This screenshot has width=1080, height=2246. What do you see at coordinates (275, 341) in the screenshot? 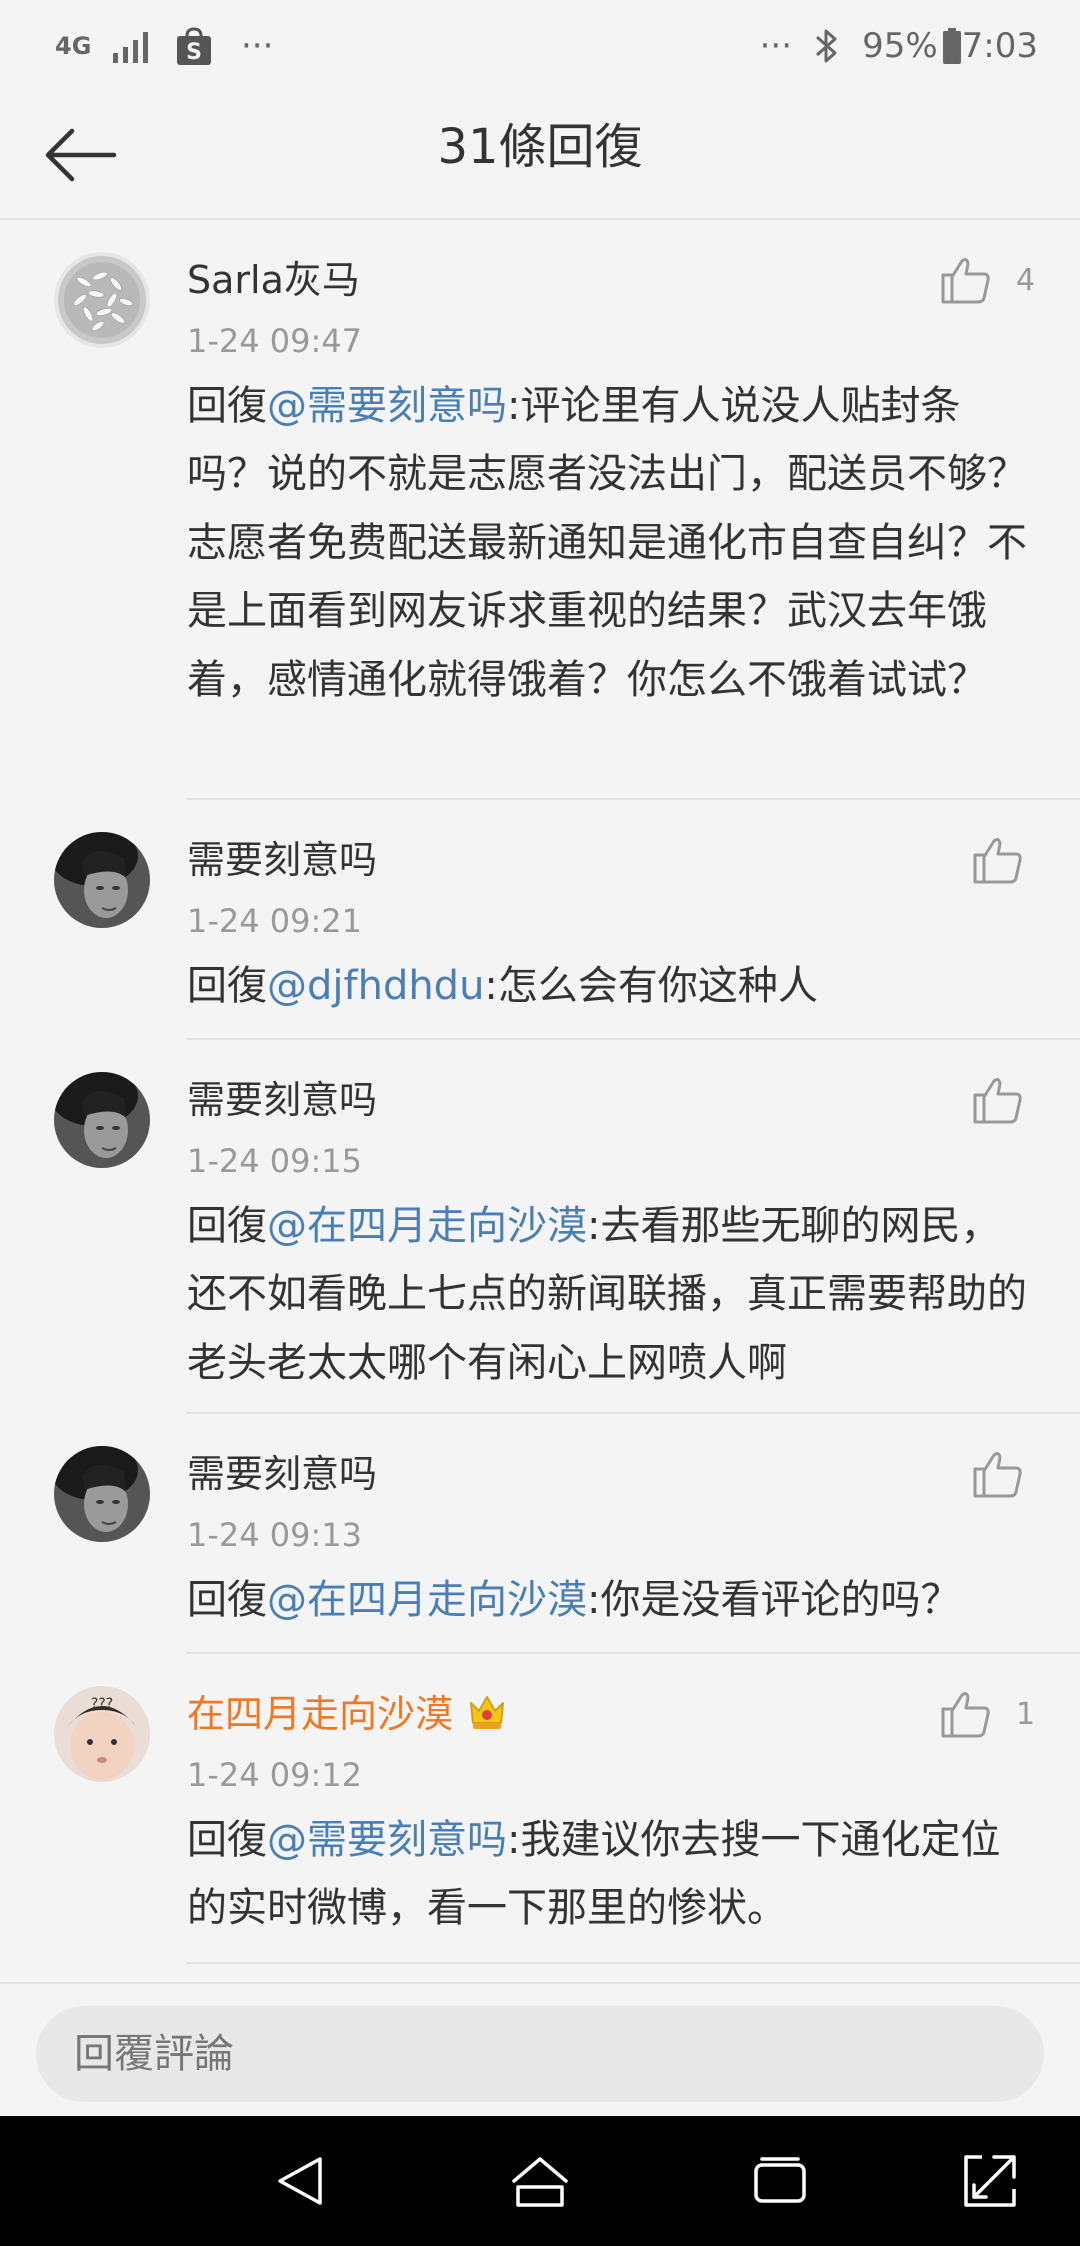
I see `comment-time: 1-24 09:47` at bounding box center [275, 341].